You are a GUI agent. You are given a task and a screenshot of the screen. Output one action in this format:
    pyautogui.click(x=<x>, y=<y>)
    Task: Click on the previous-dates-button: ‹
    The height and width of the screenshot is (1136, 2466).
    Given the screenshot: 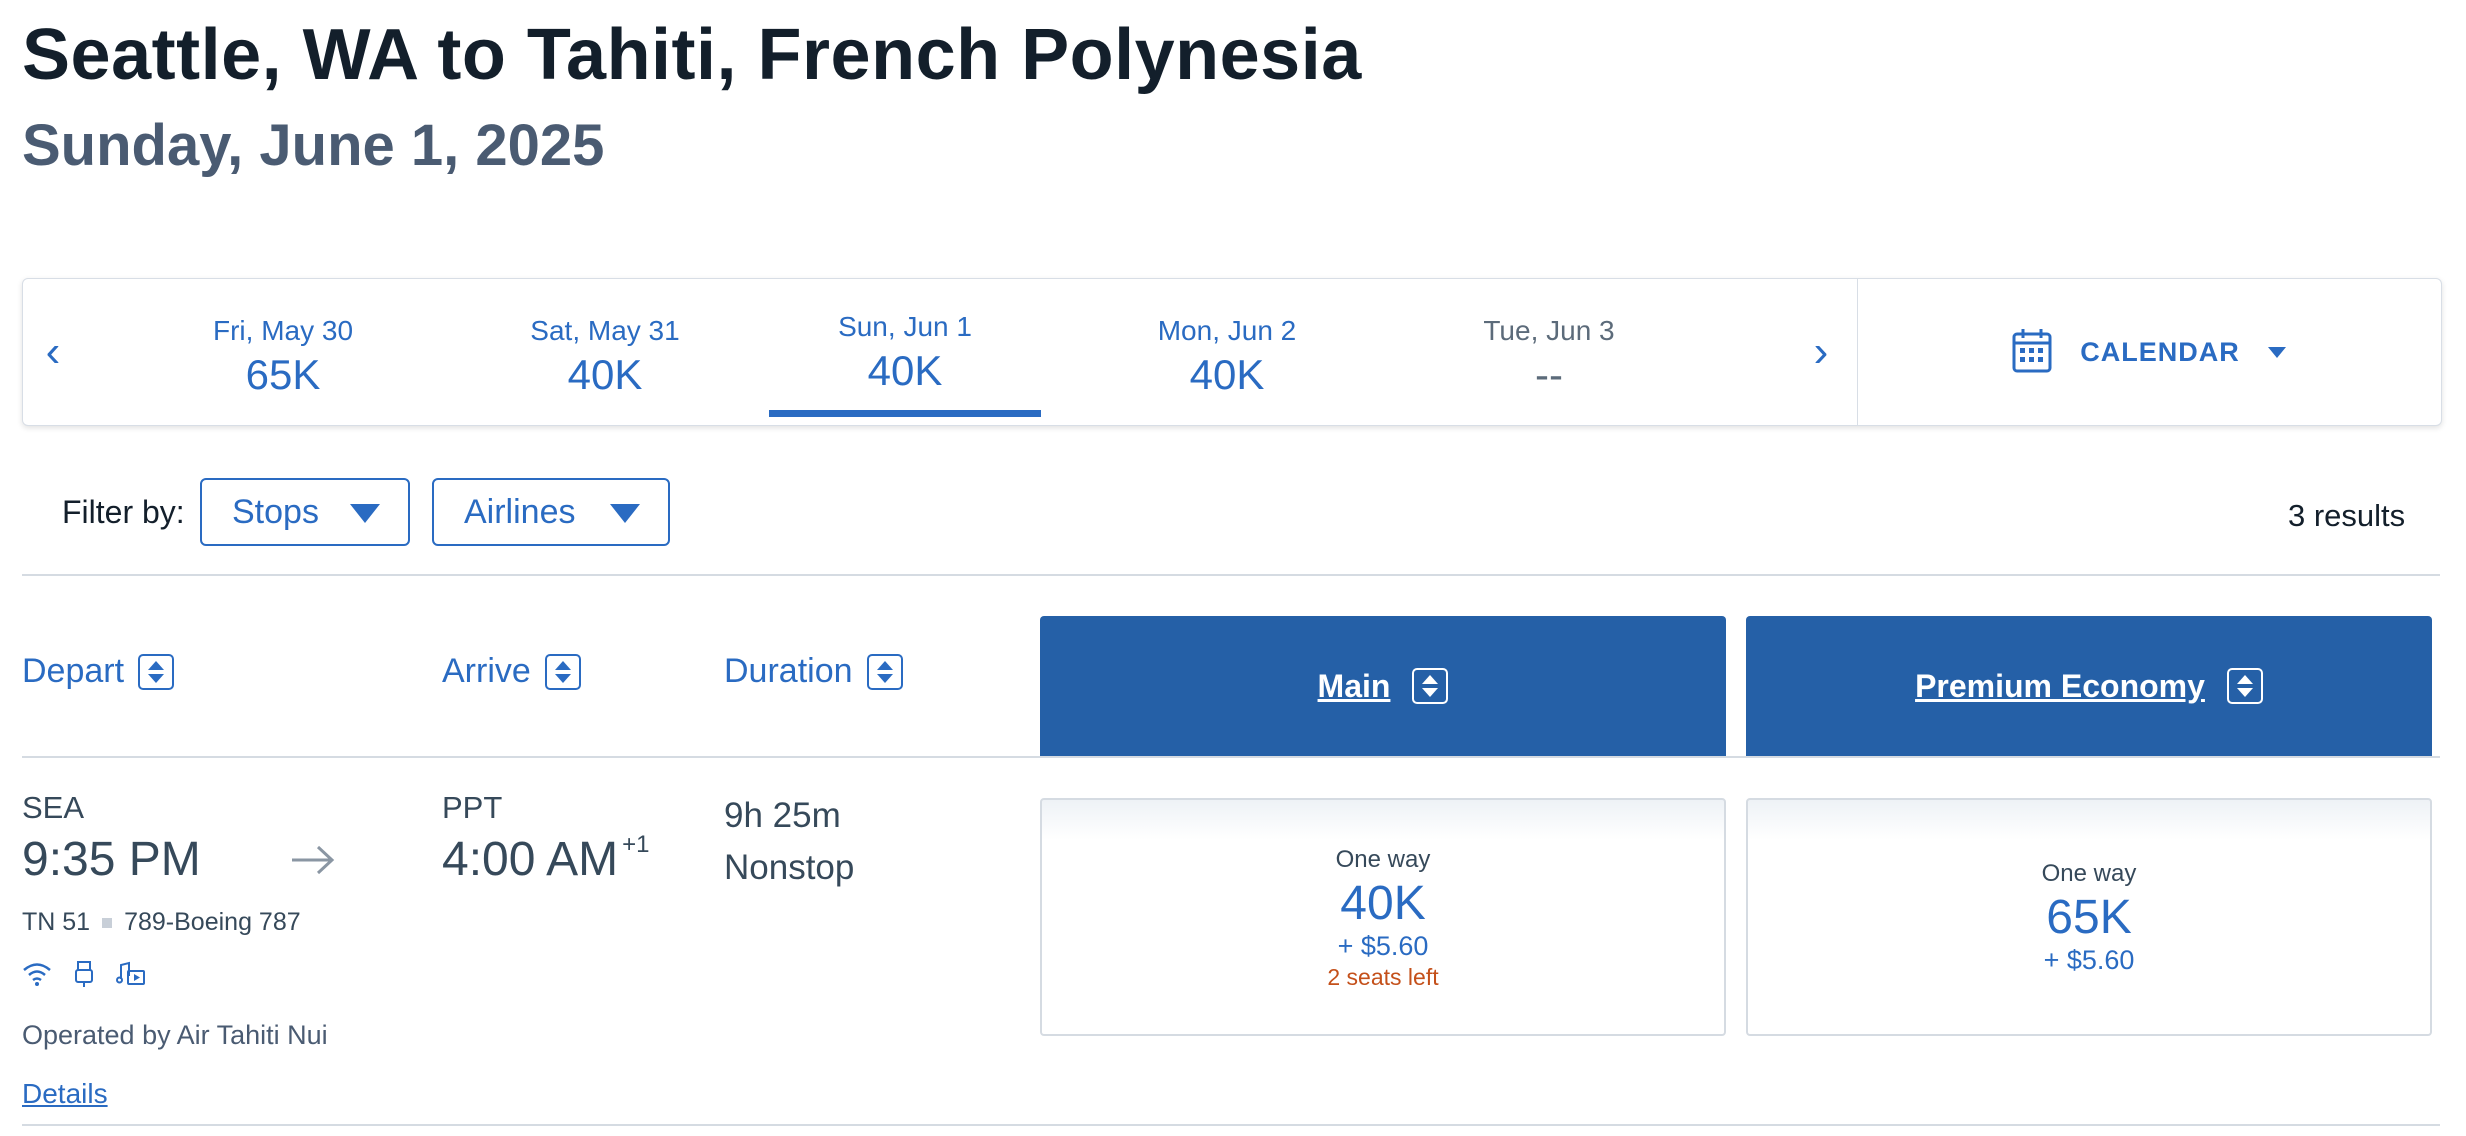 What is the action you would take?
    pyautogui.click(x=53, y=352)
    